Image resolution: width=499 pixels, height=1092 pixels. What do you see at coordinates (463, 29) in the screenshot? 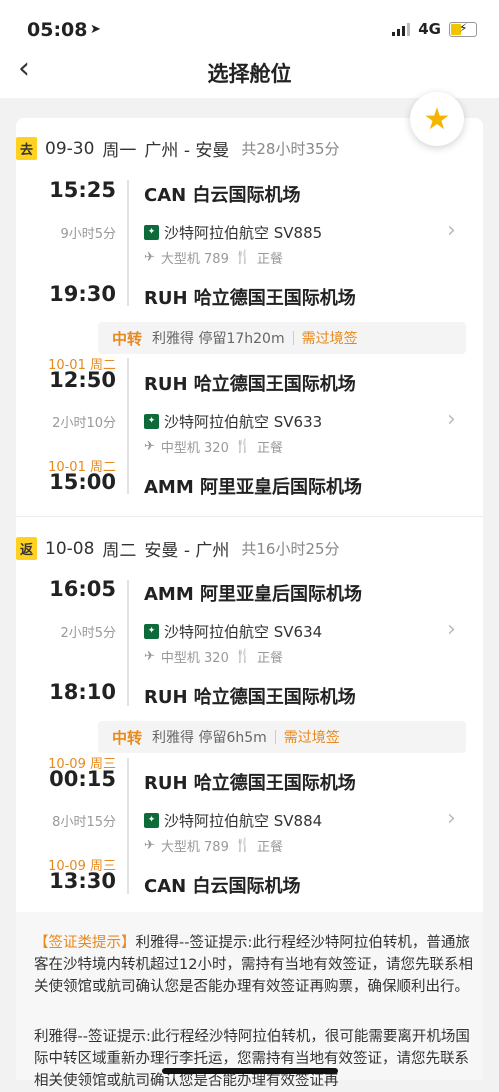
I see `battery-icon: ⚡` at bounding box center [463, 29].